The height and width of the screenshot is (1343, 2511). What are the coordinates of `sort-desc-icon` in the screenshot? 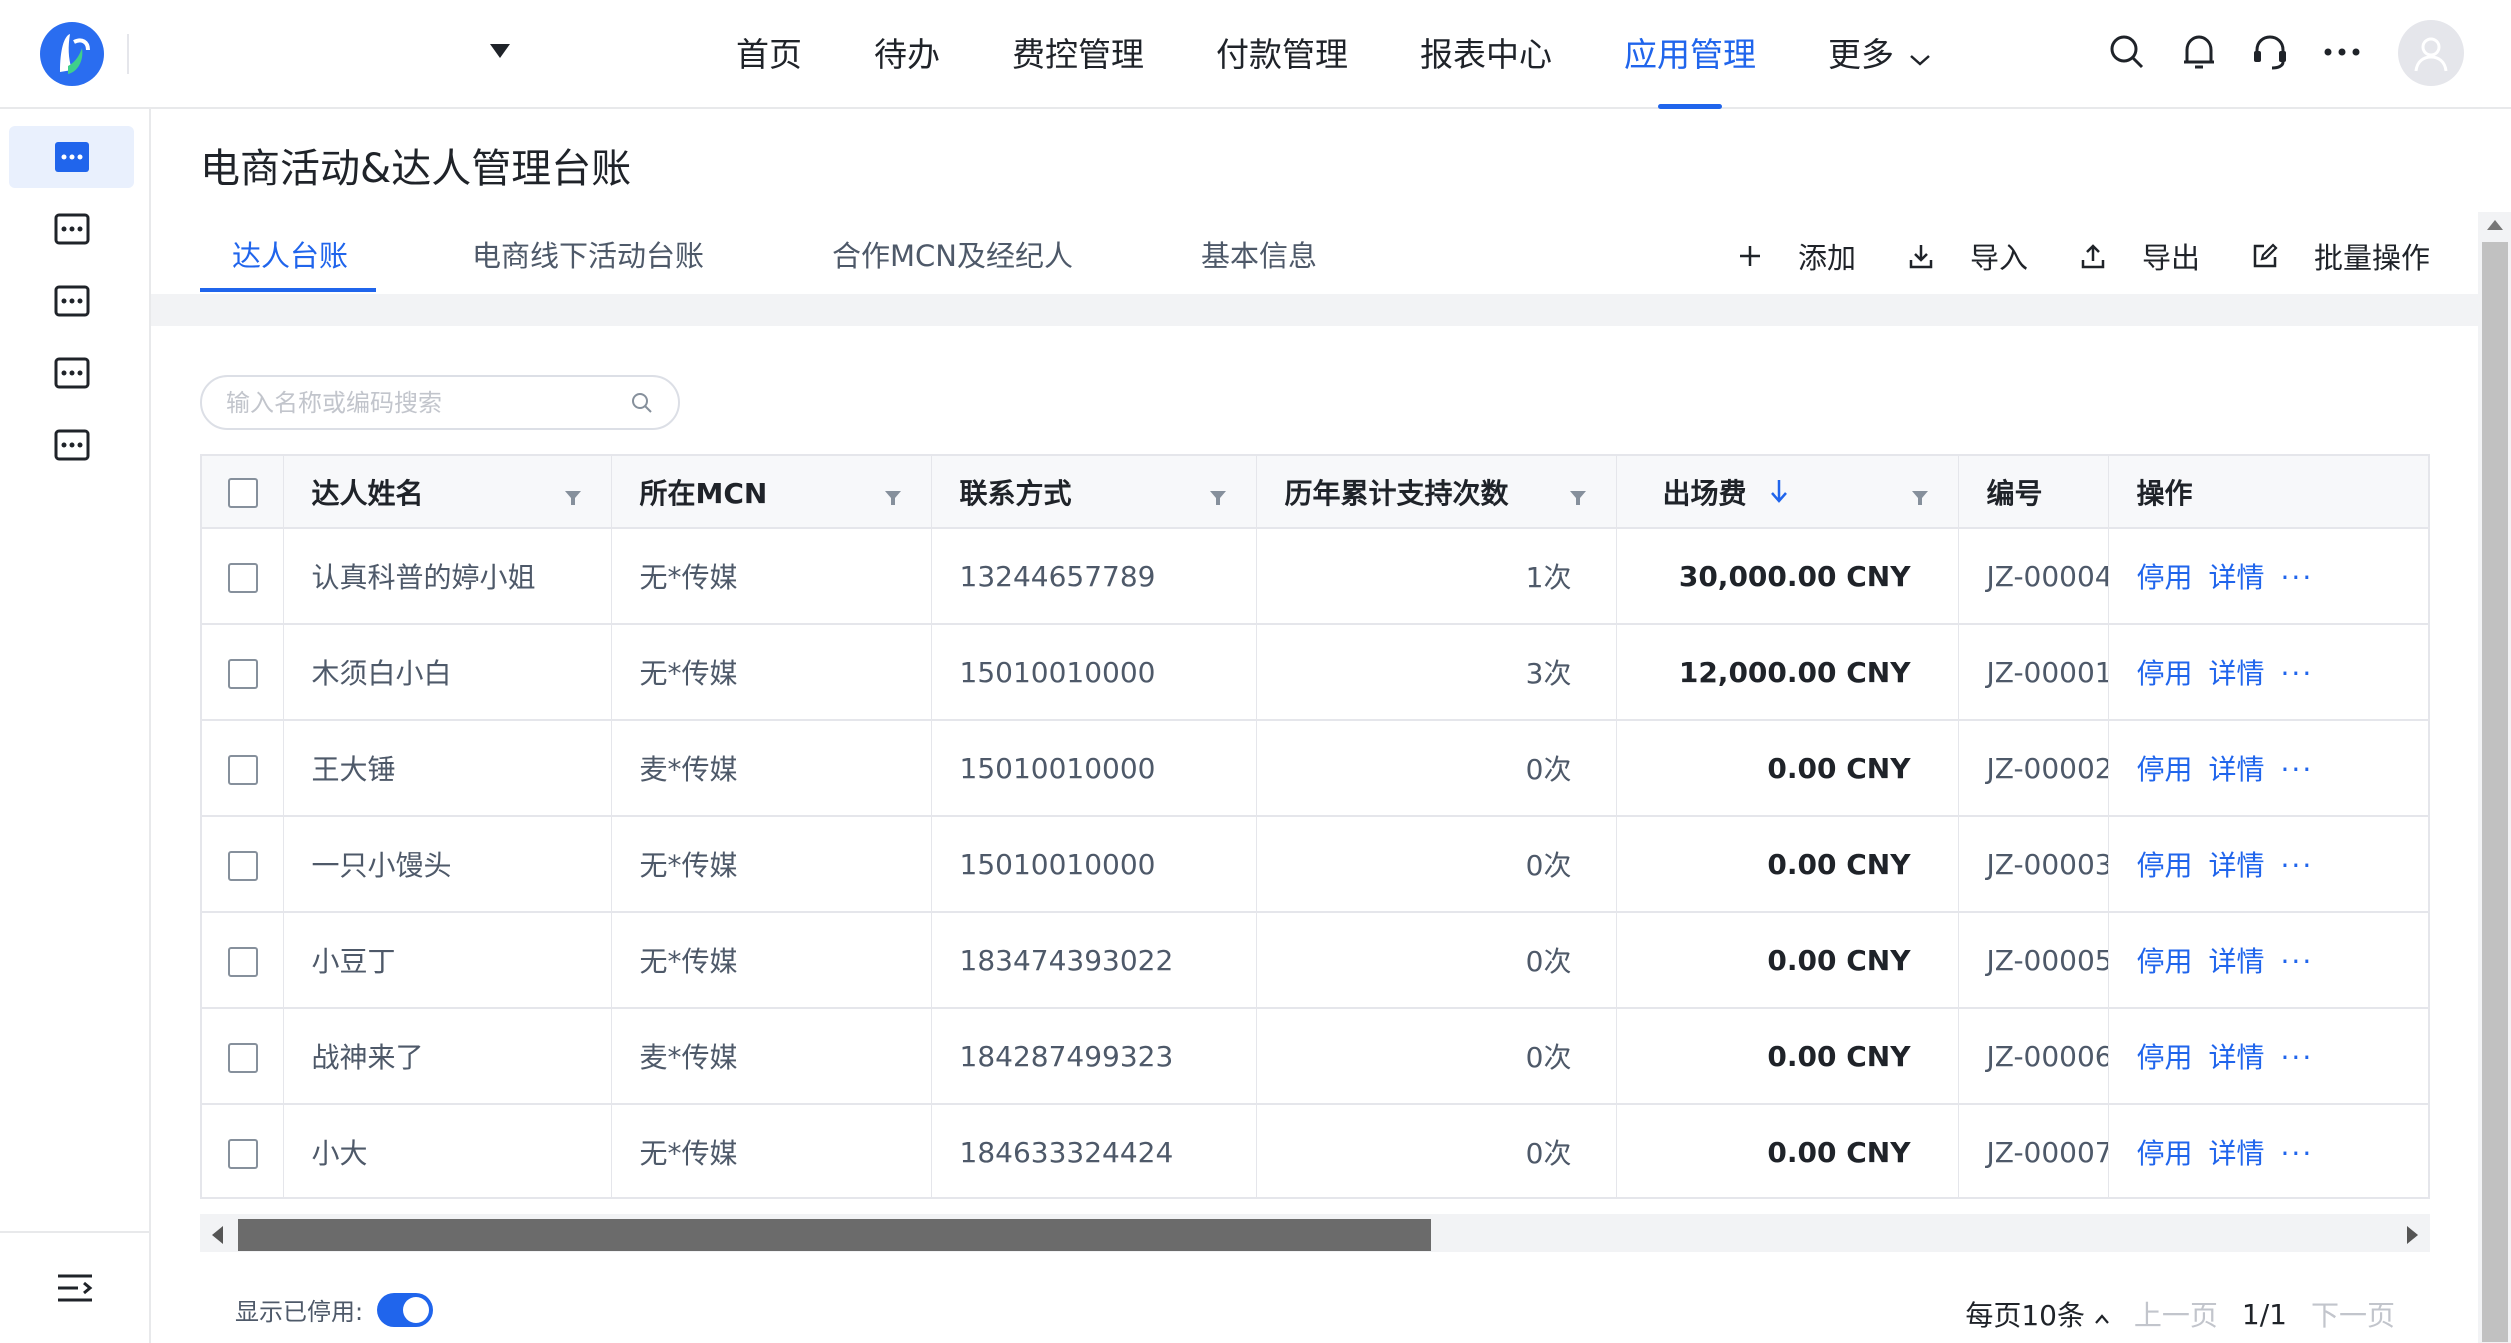 It's located at (1779, 494).